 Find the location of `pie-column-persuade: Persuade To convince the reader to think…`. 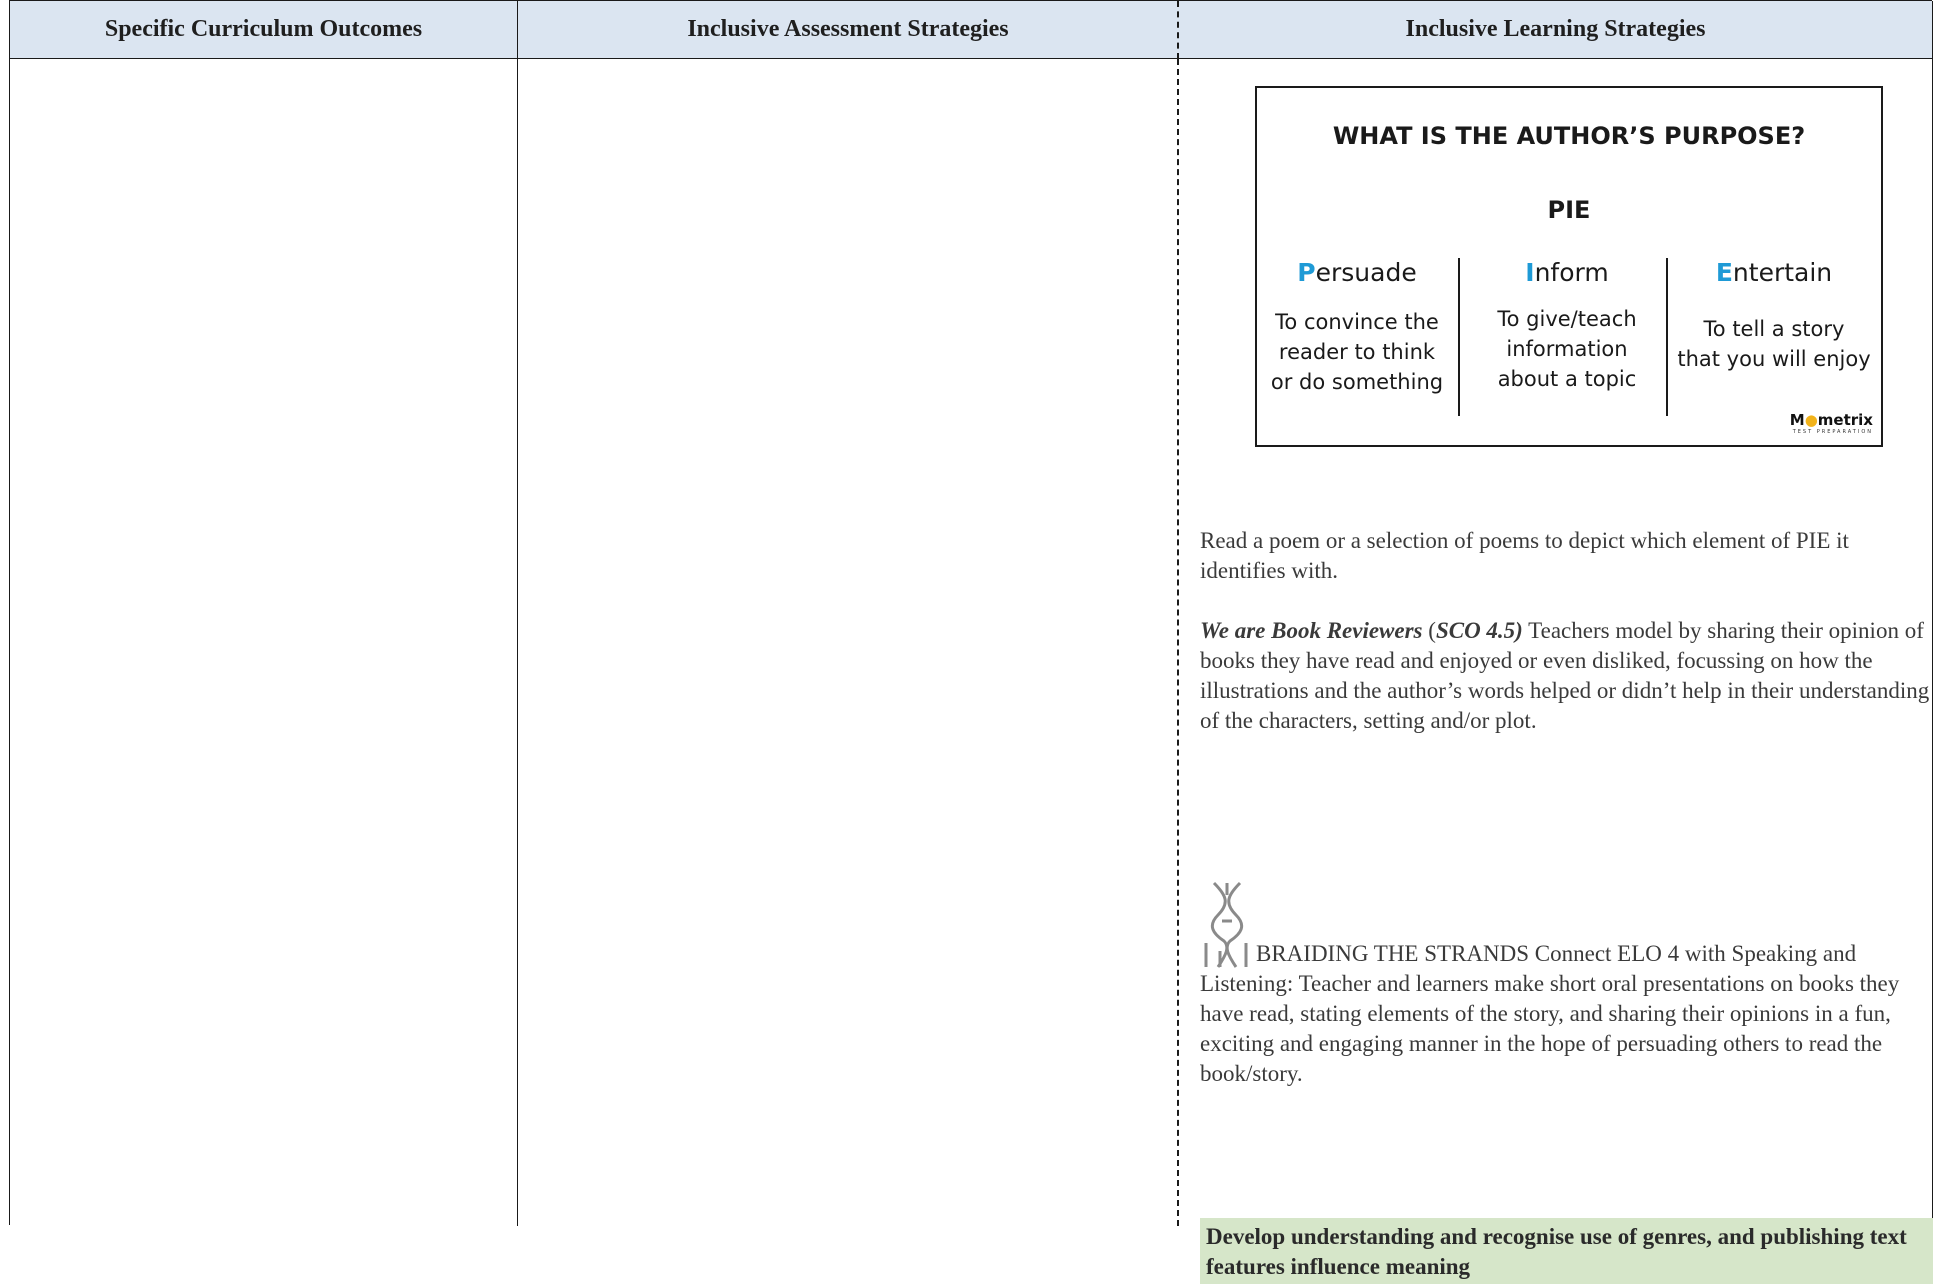

pie-column-persuade: Persuade To convince the reader to think… is located at coordinates (1357, 327).